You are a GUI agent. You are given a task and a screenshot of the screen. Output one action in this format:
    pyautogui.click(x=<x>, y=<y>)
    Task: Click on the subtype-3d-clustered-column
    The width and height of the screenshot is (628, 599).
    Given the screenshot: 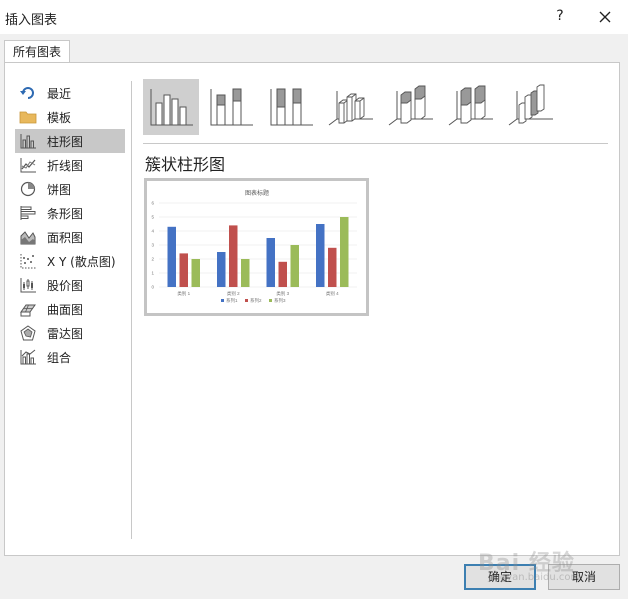 What is the action you would take?
    pyautogui.click(x=351, y=107)
    